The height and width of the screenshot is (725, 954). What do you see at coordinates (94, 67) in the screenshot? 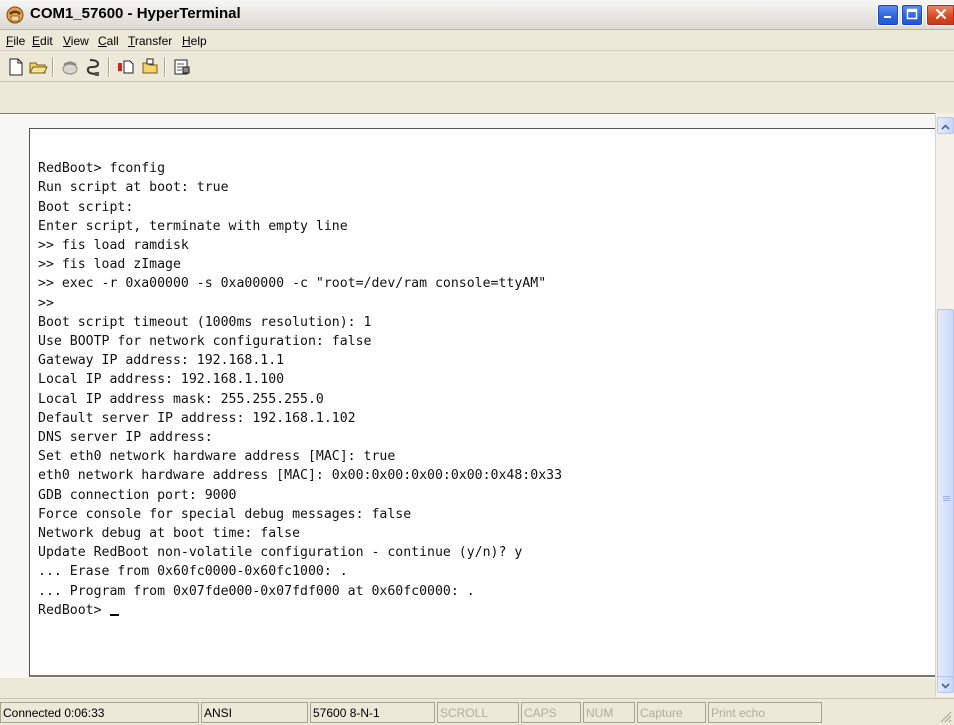
I see `disconnect-icon` at bounding box center [94, 67].